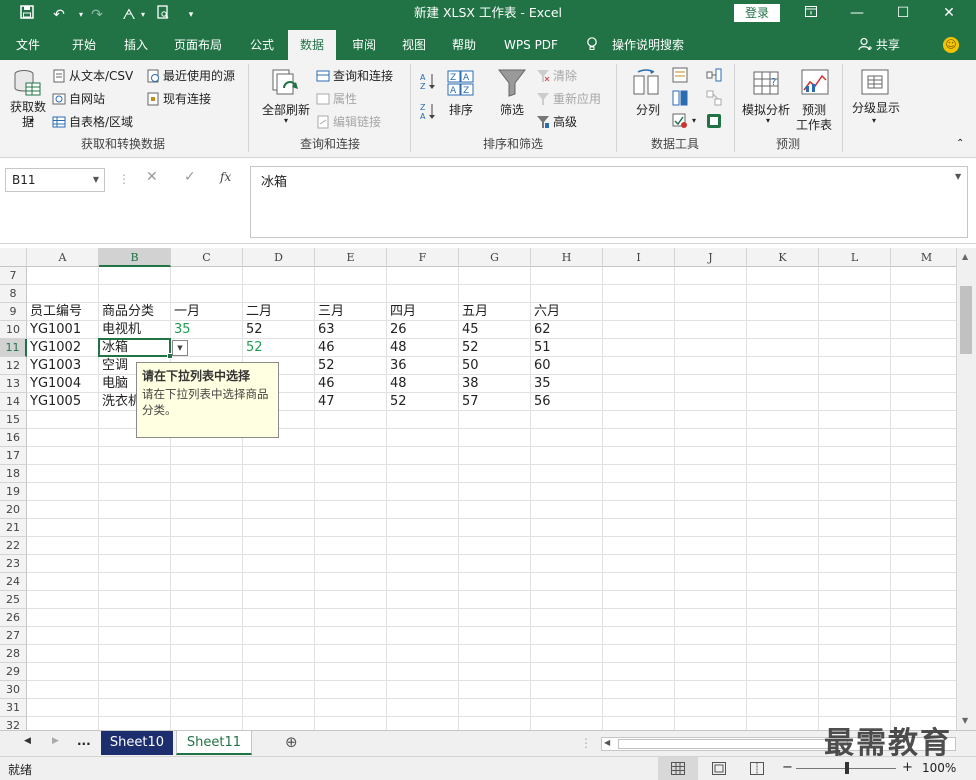 The image size is (976, 780). Describe the element at coordinates (190, 177) in the screenshot. I see `confirm-entry-icon: ✓` at that location.